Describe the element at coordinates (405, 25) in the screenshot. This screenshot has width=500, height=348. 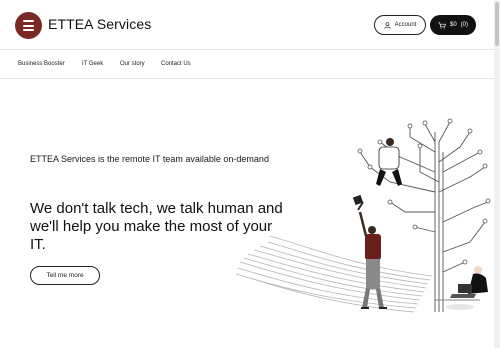
I see `account-label: Account` at that location.